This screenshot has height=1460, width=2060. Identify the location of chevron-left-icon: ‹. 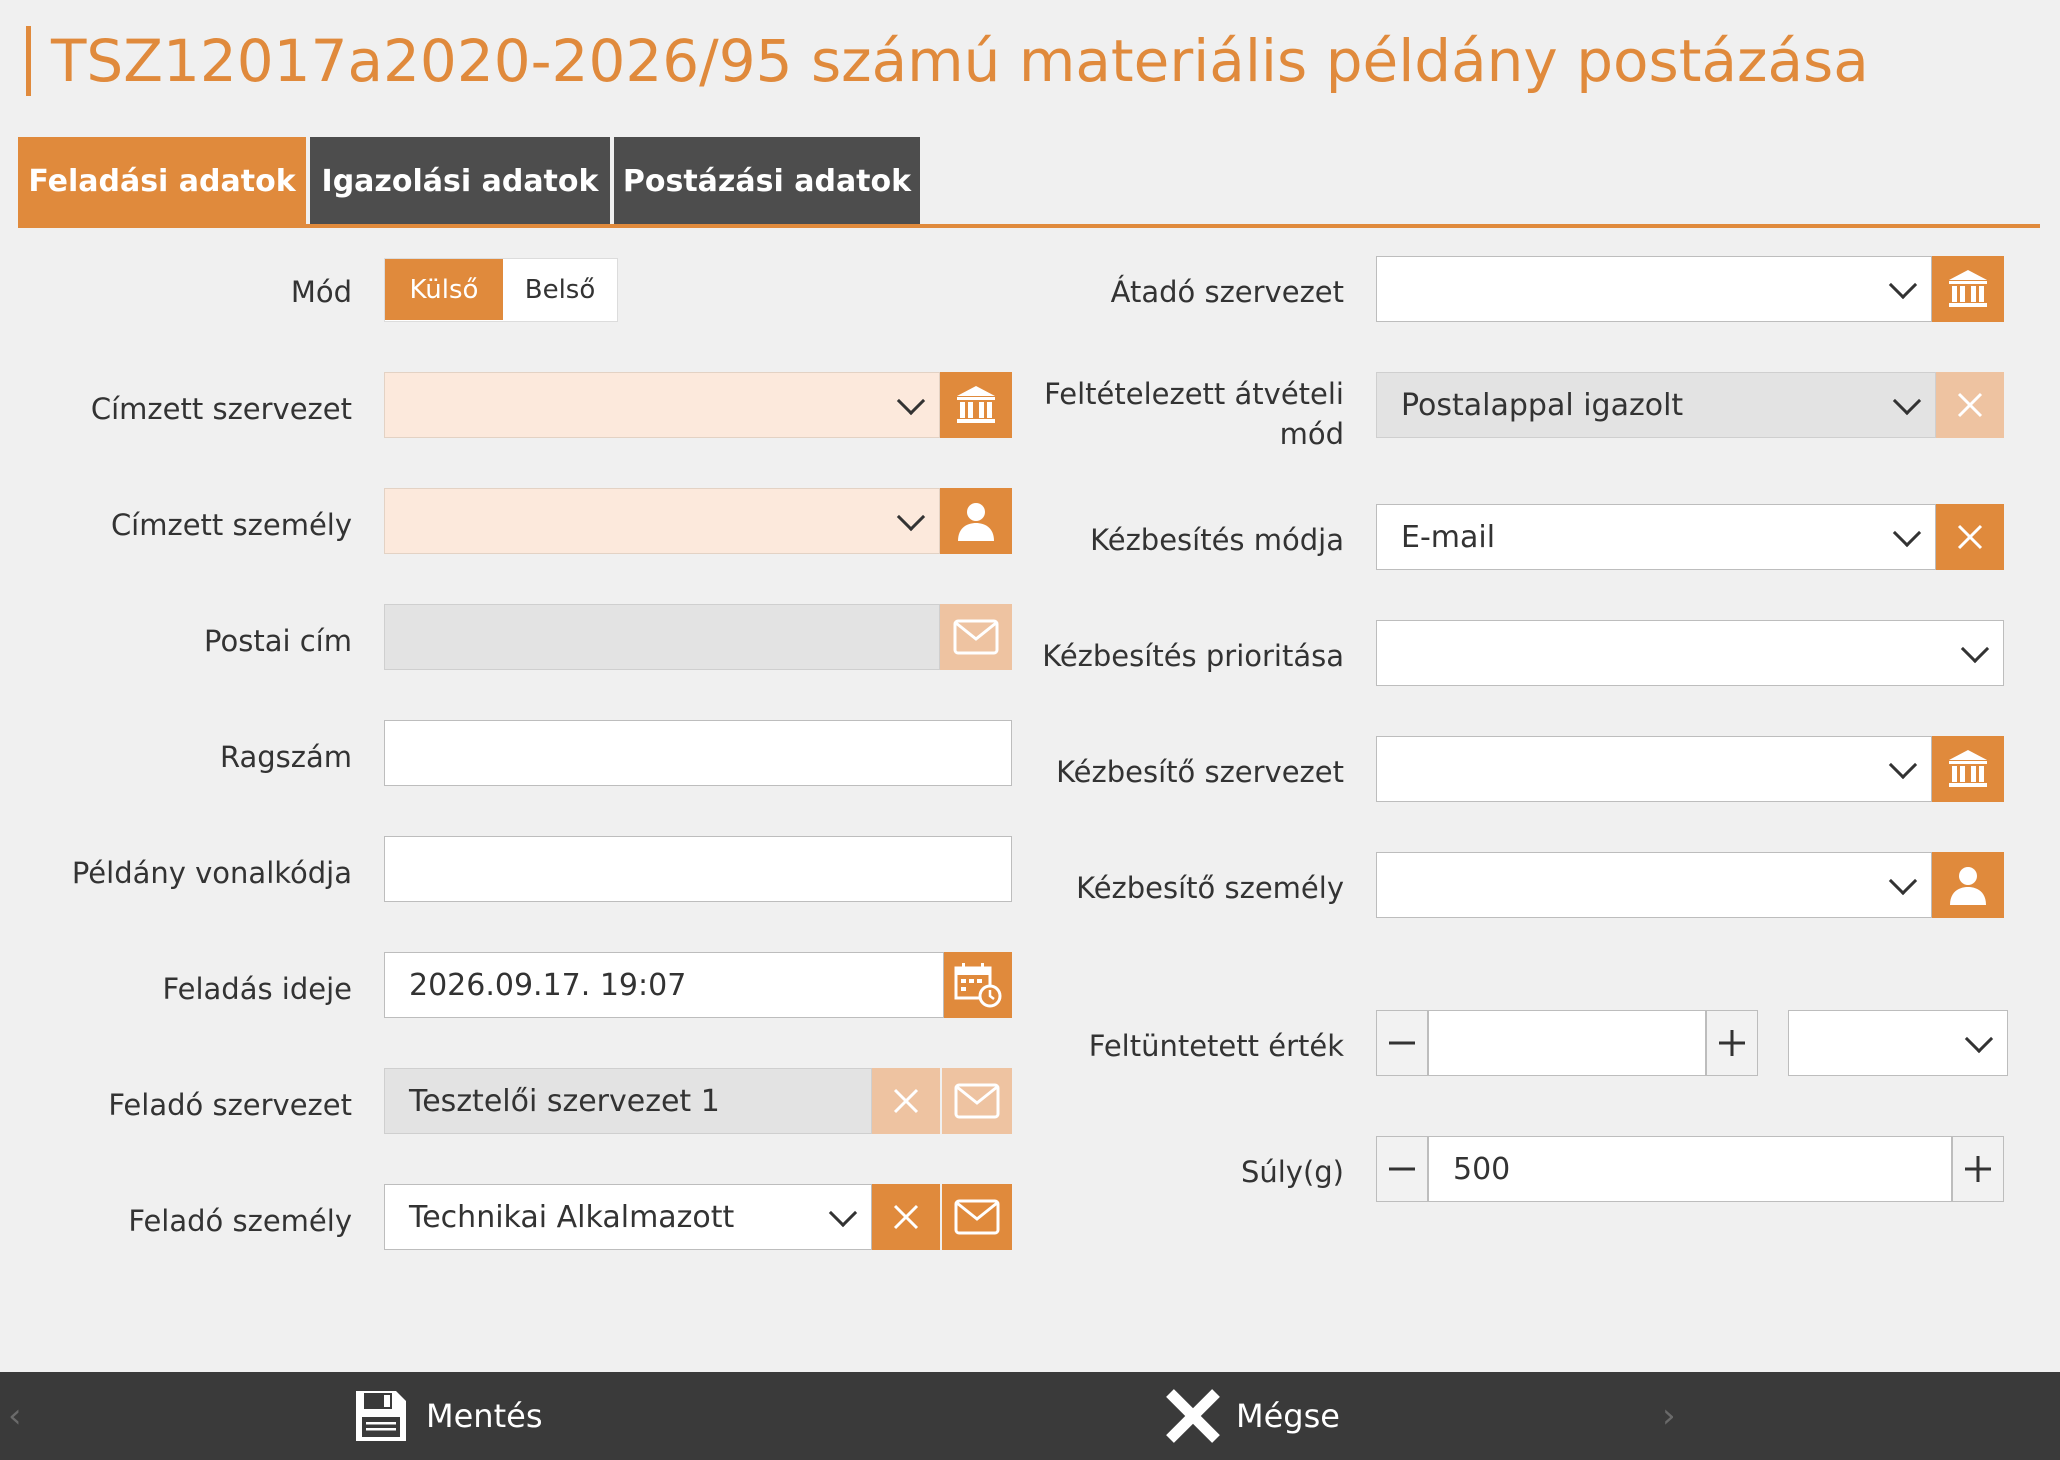
(18, 1416).